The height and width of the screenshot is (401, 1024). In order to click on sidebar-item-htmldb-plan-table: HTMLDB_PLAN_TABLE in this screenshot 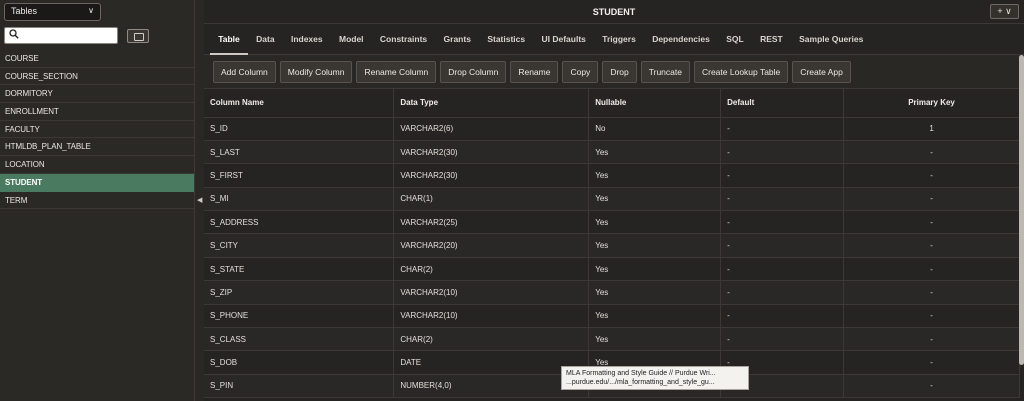, I will do `click(97, 147)`.